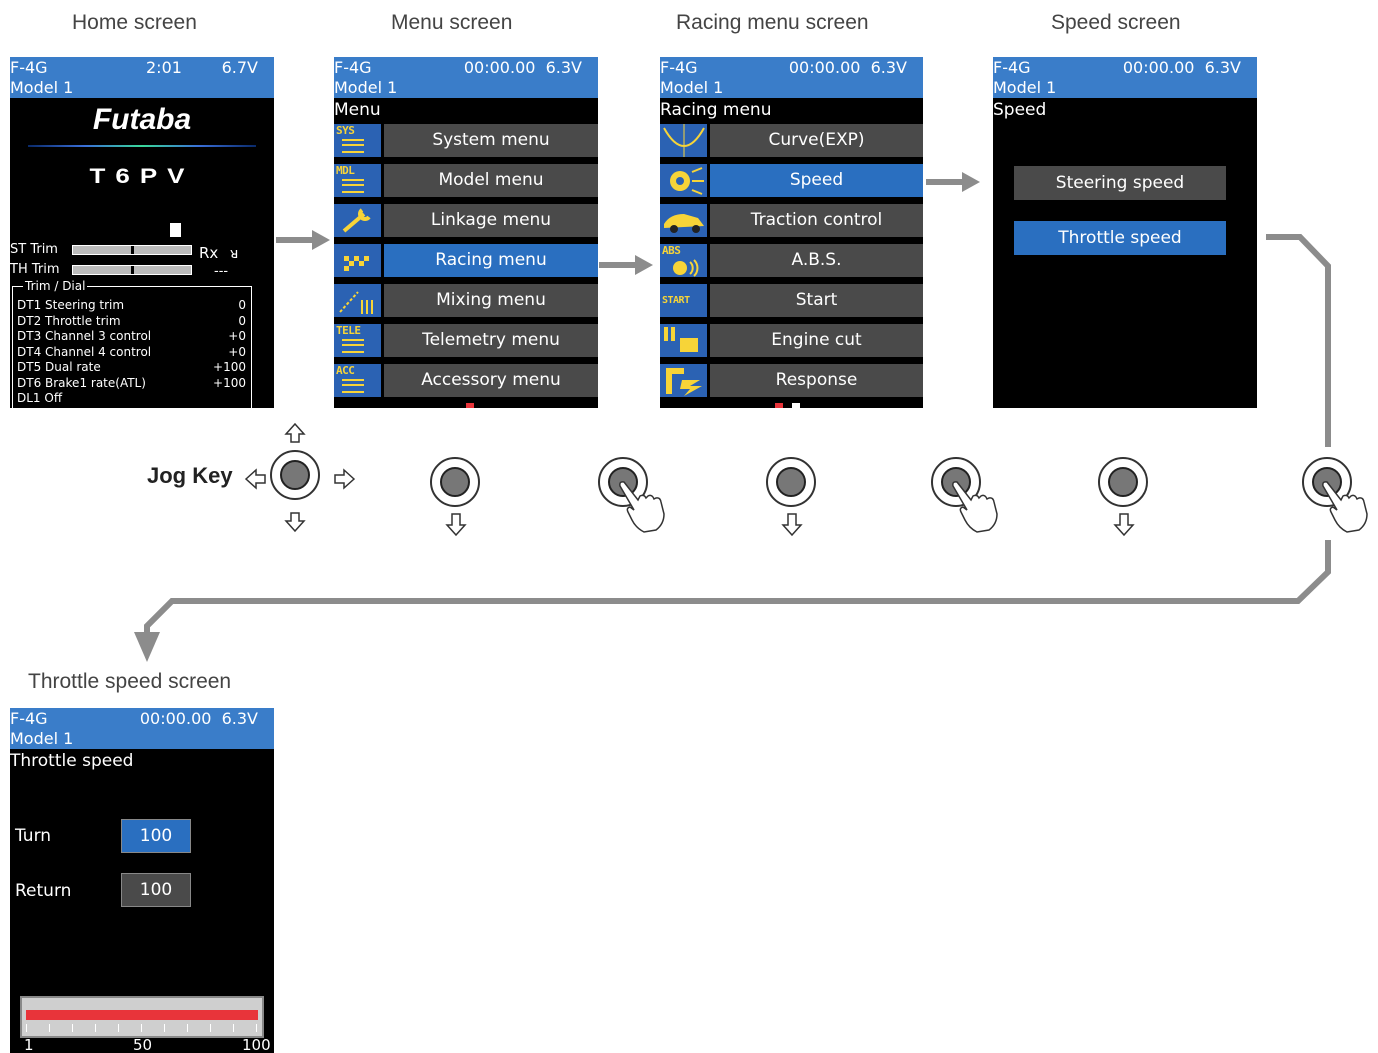  I want to click on turn-value: 100, so click(156, 836).